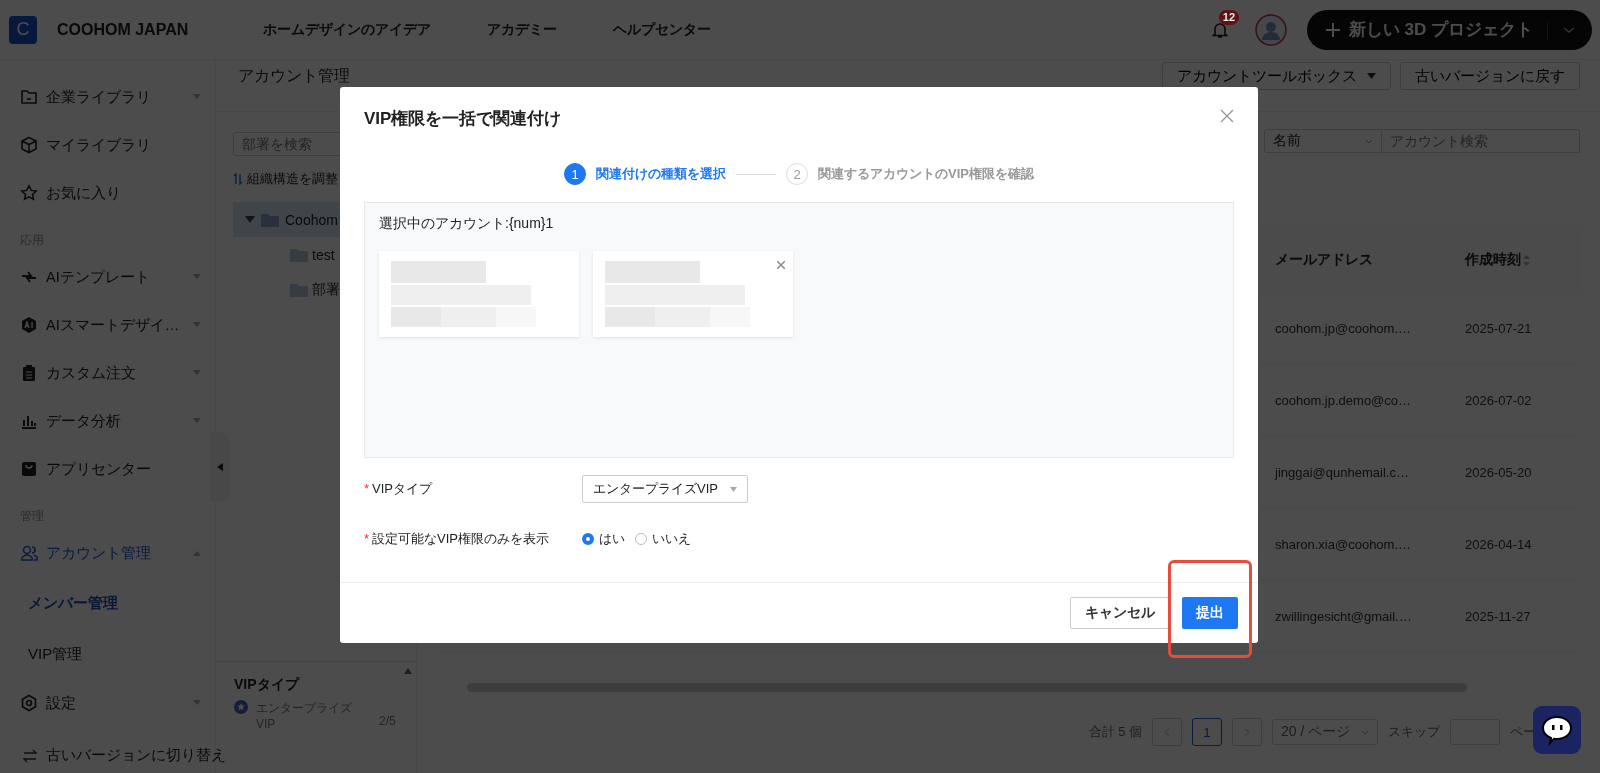 Image resolution: width=1600 pixels, height=773 pixels. What do you see at coordinates (467, 224) in the screenshot?
I see `selection-label: 選択中のアカウント:{num}1` at bounding box center [467, 224].